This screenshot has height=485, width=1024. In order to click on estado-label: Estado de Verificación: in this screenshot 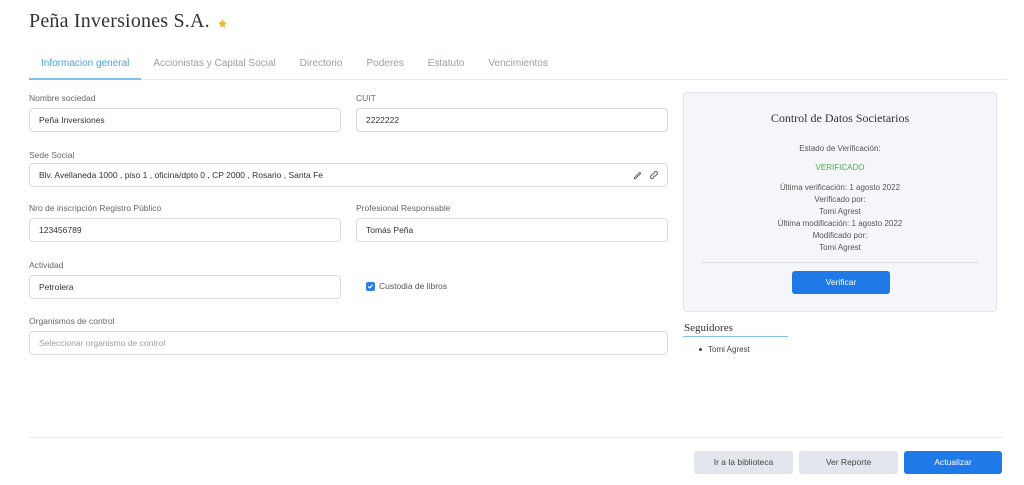, I will do `click(840, 148)`.